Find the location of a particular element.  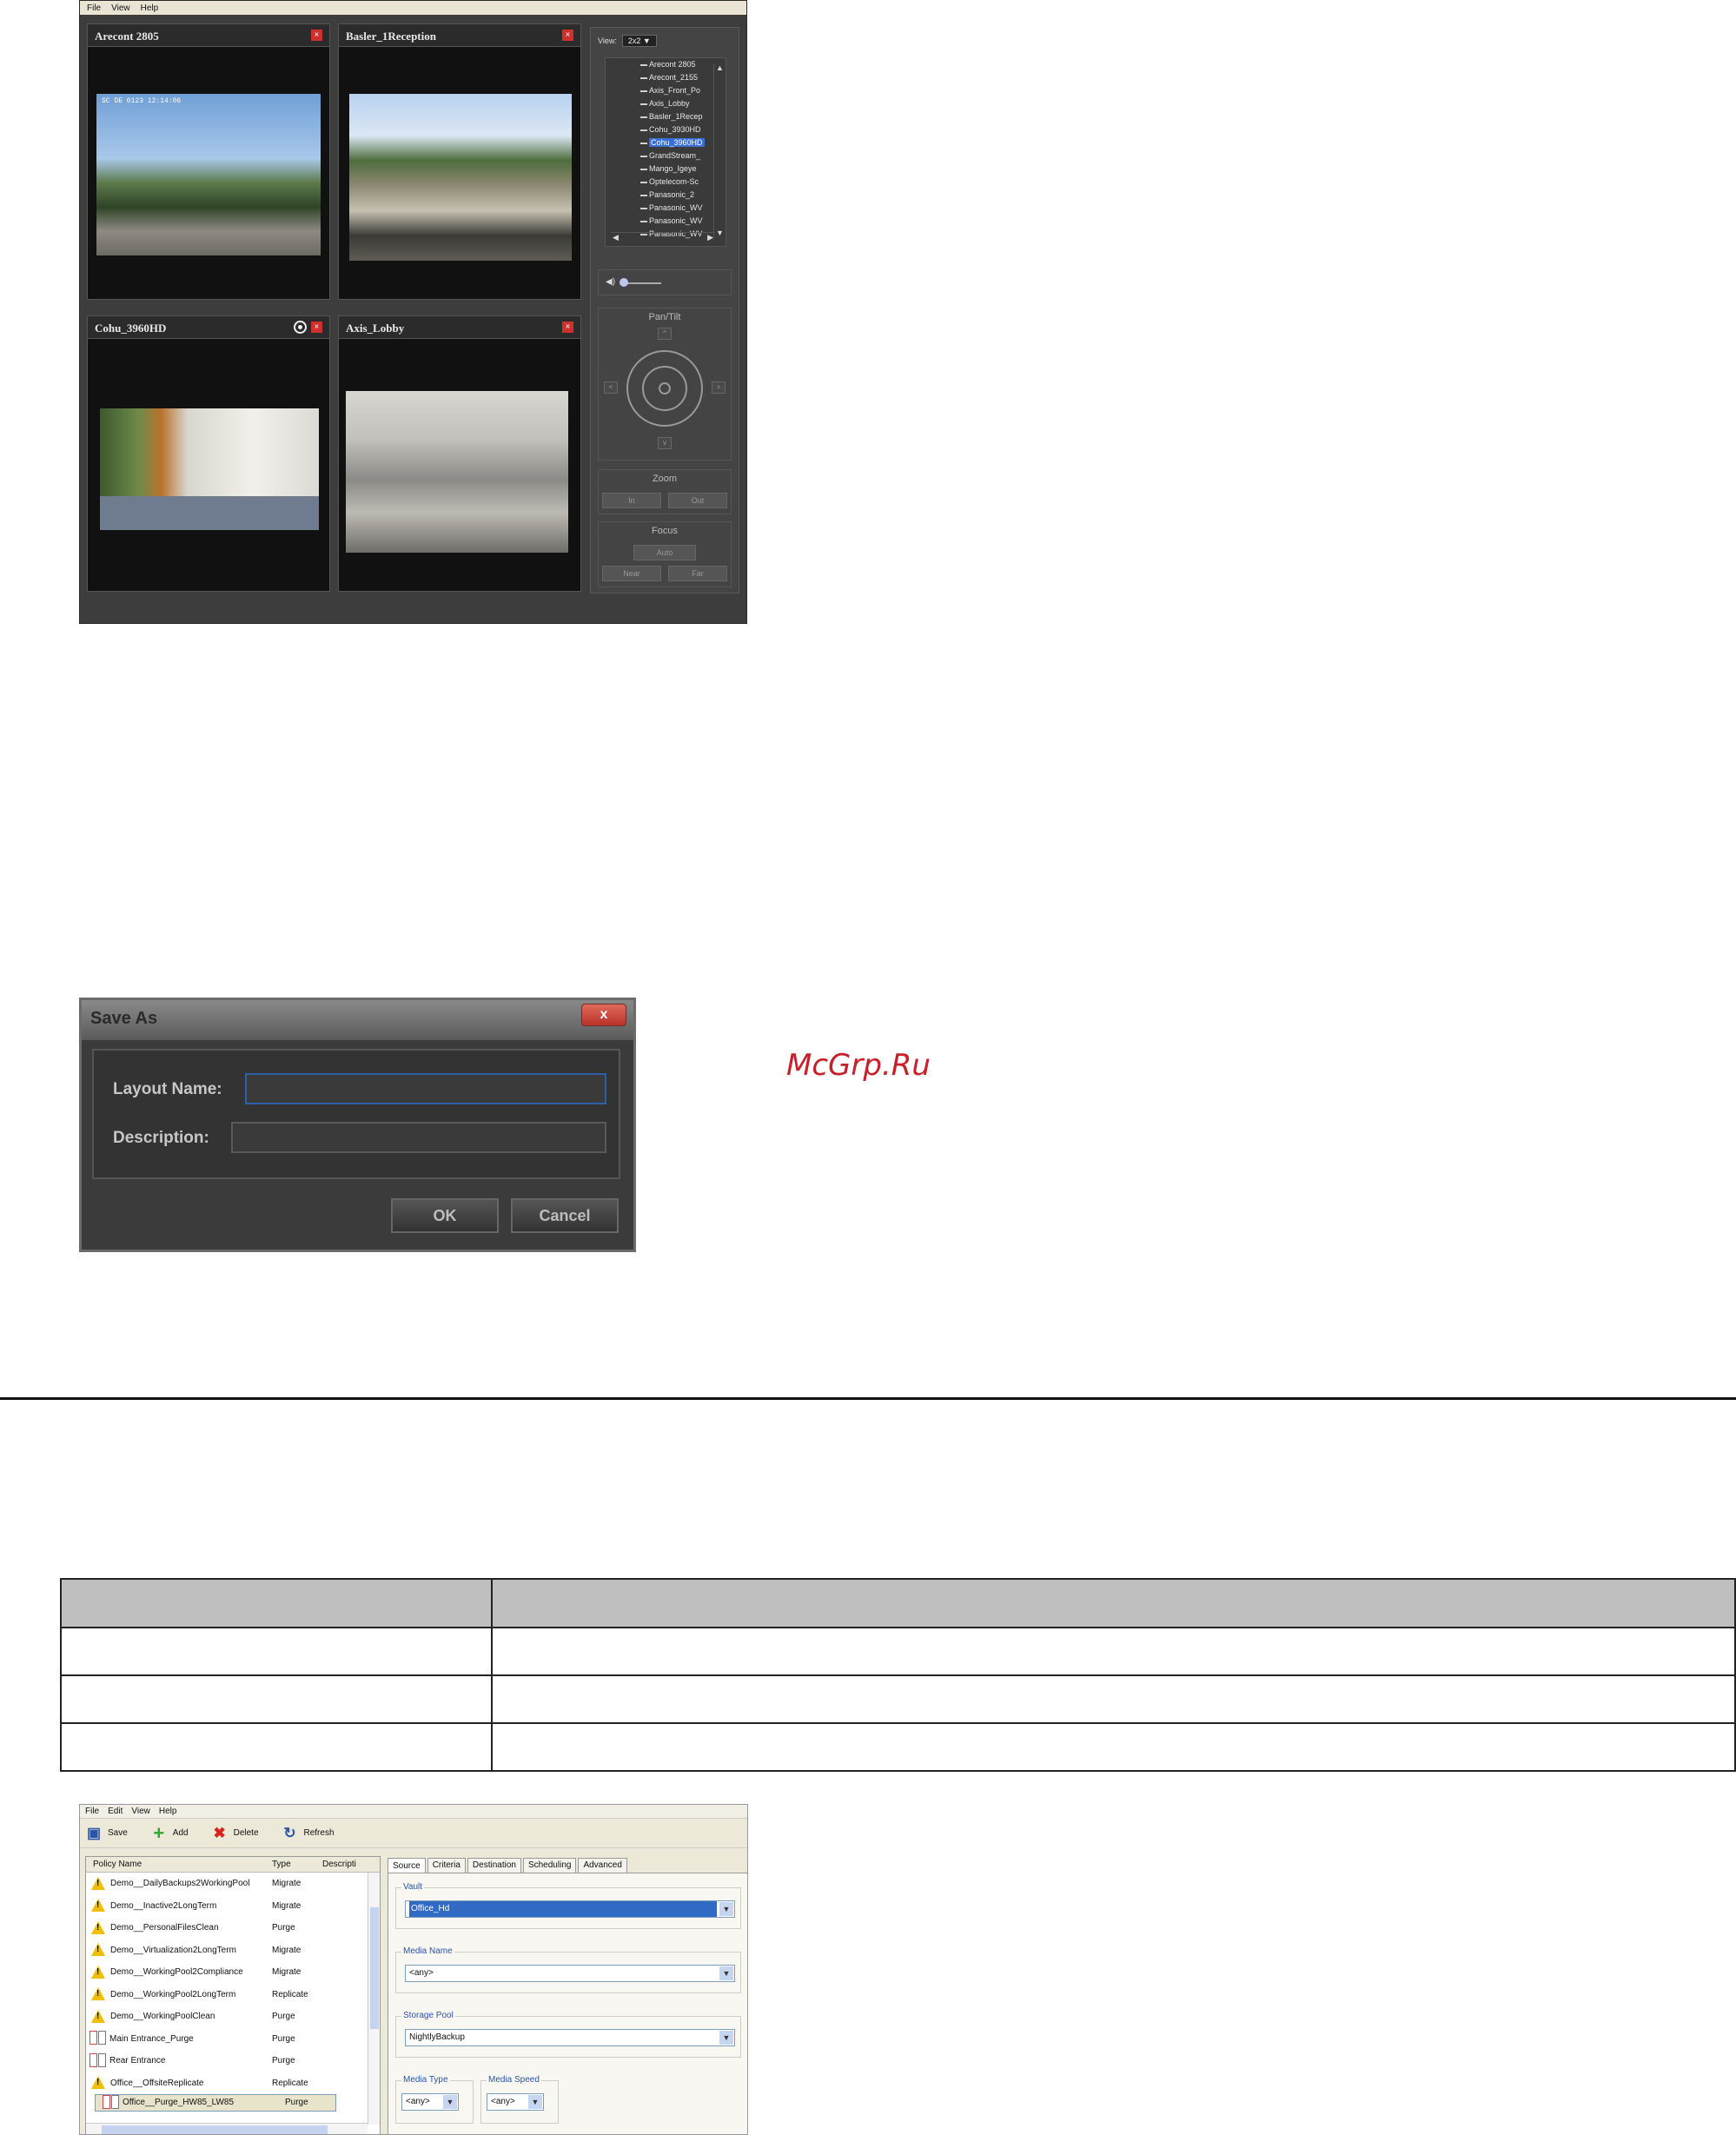

volume-slider-knob is located at coordinates (624, 282).